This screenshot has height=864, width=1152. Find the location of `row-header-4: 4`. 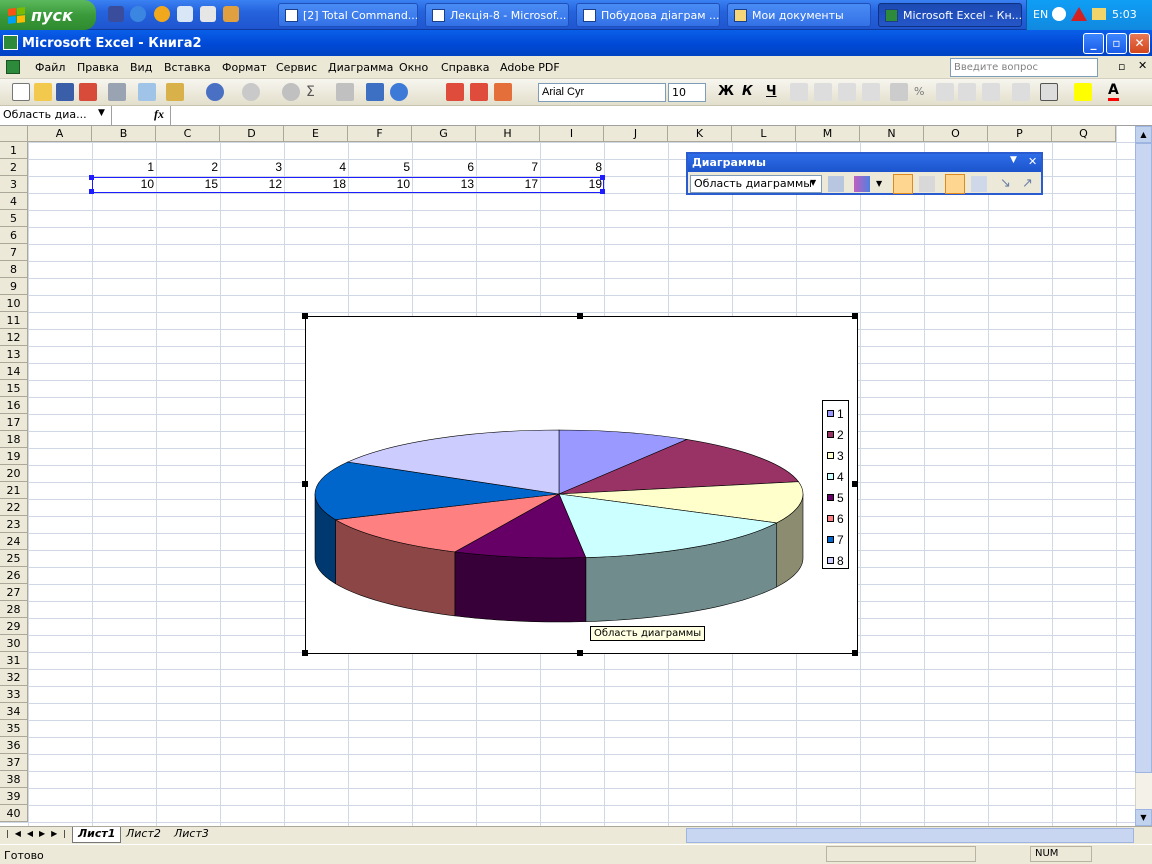

row-header-4: 4 is located at coordinates (14, 201).